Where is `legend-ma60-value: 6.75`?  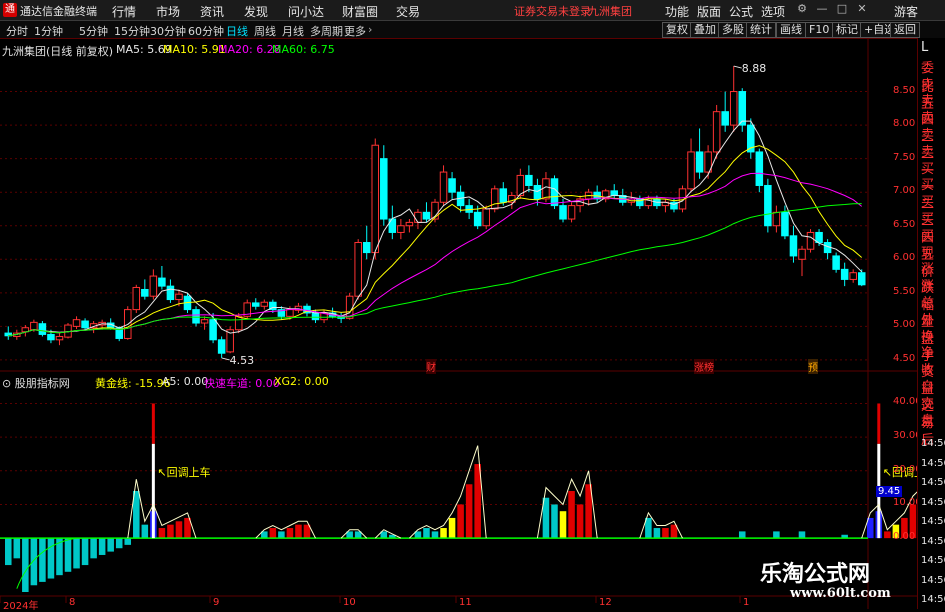 legend-ma60-value: 6.75 is located at coordinates (322, 49).